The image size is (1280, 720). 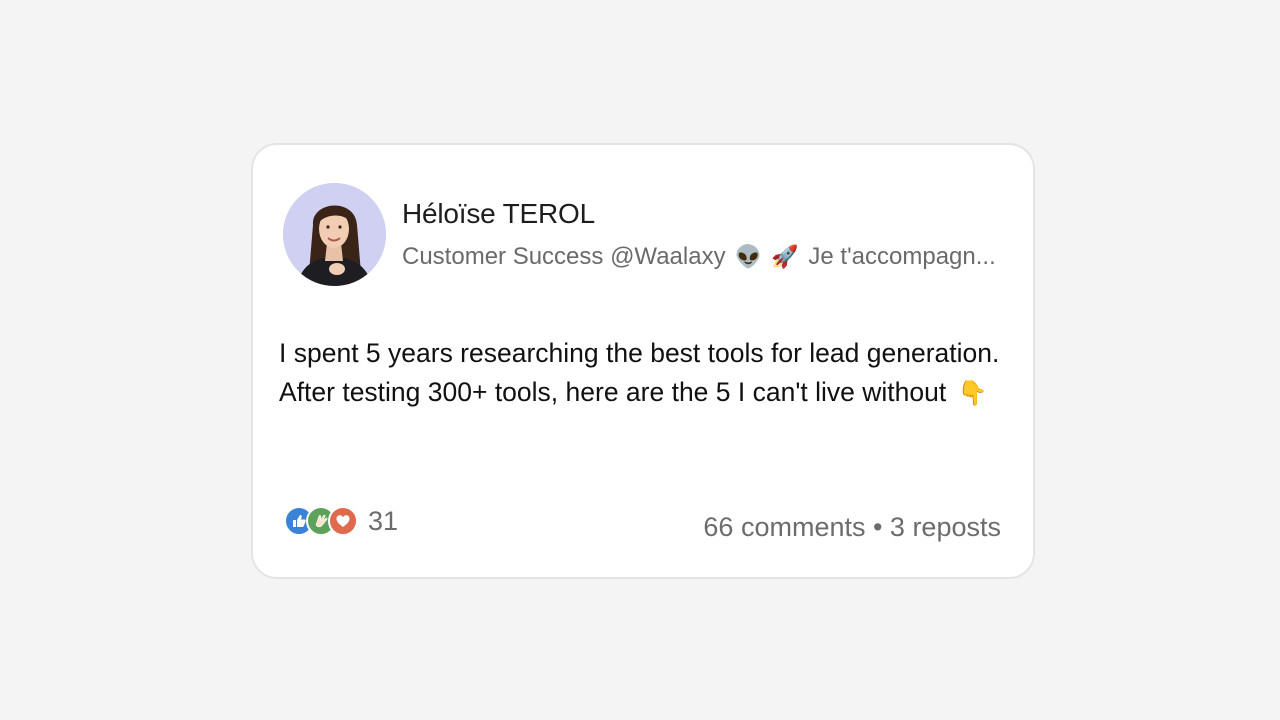 What do you see at coordinates (972, 393) in the screenshot?
I see `pointing-down-icon: 👇` at bounding box center [972, 393].